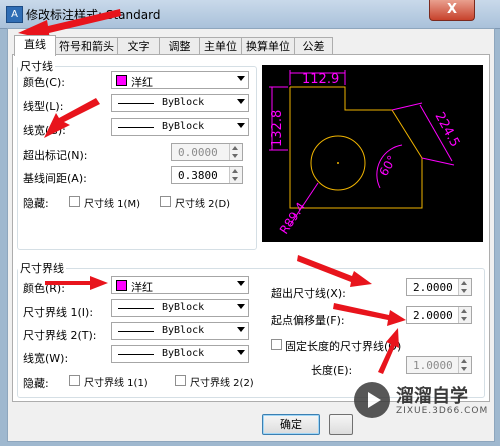 Image resolution: width=500 pixels, height=446 pixels. What do you see at coordinates (369, 314) in the screenshot?
I see `red-arrow-offset` at bounding box center [369, 314].